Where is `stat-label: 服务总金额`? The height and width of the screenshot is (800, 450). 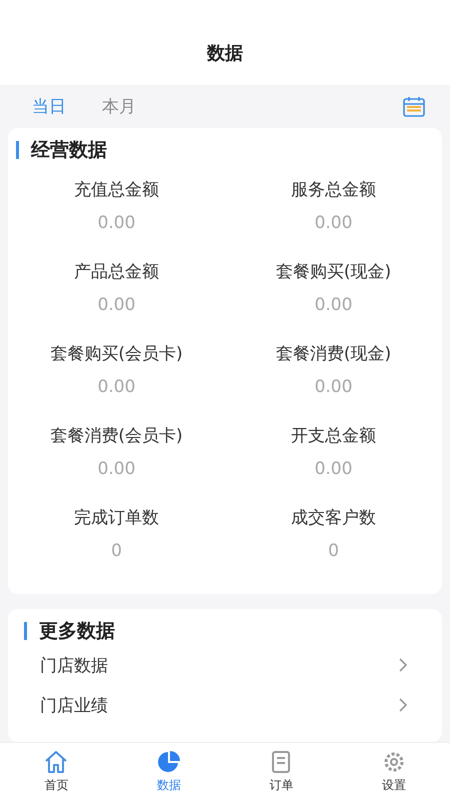 stat-label: 服务总金额 is located at coordinates (333, 190).